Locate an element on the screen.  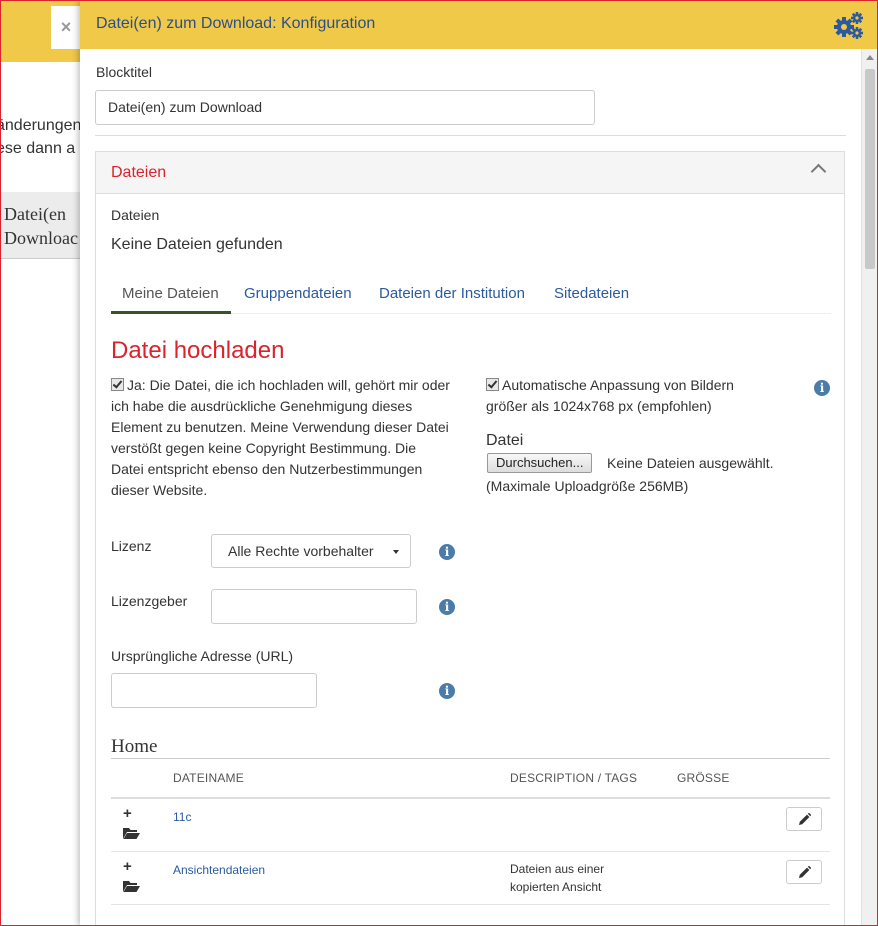
block-title-input: Datei(en) zum Download is located at coordinates (345, 107).